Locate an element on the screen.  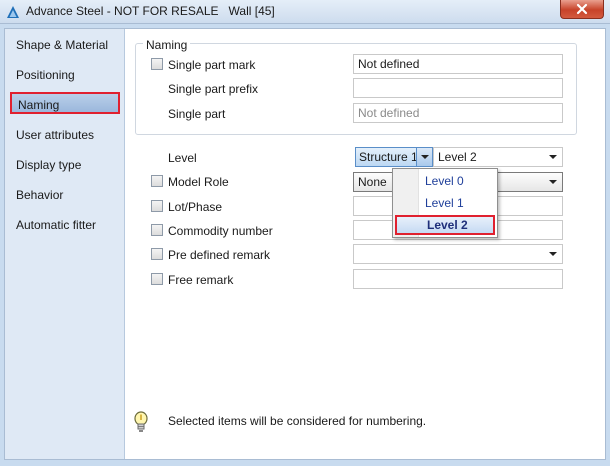
single-part-prefix-label: Single part prefix is located at coordinates (213, 89).